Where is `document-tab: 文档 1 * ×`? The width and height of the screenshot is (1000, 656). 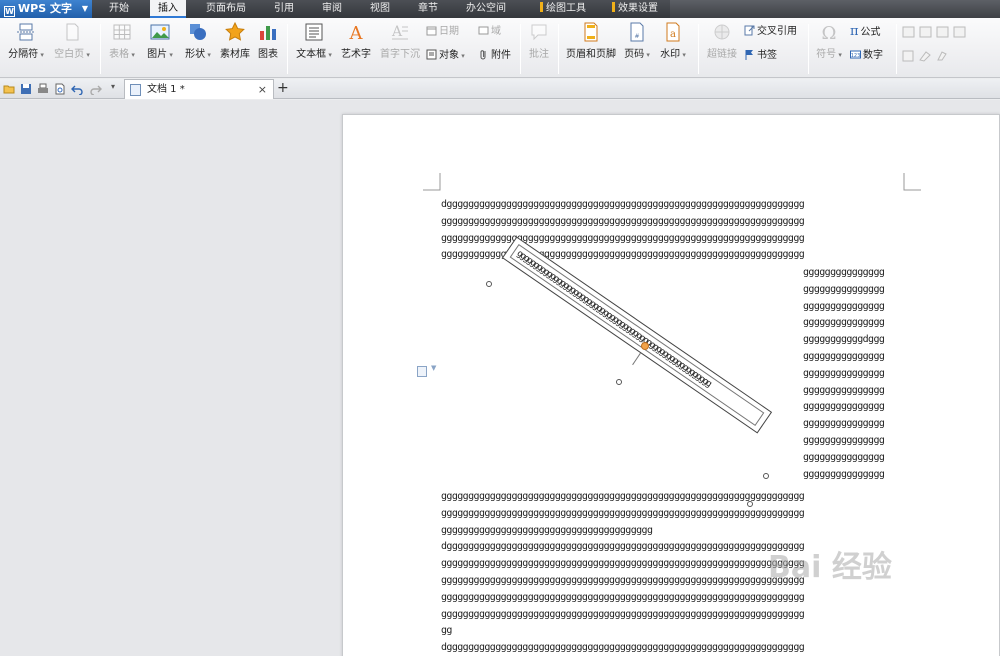
document-tab: 文档 1 * × is located at coordinates (199, 89).